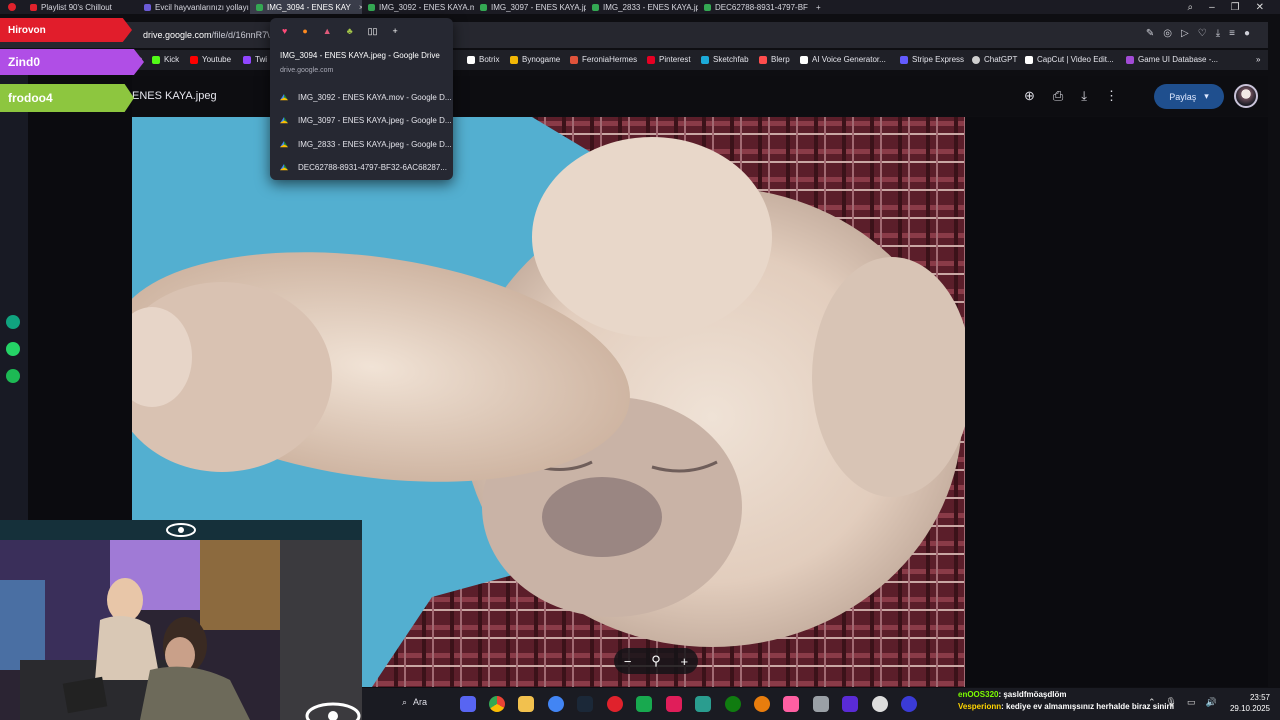 This screenshot has height=720, width=1280. I want to click on spotify-icon, so click(13, 376).